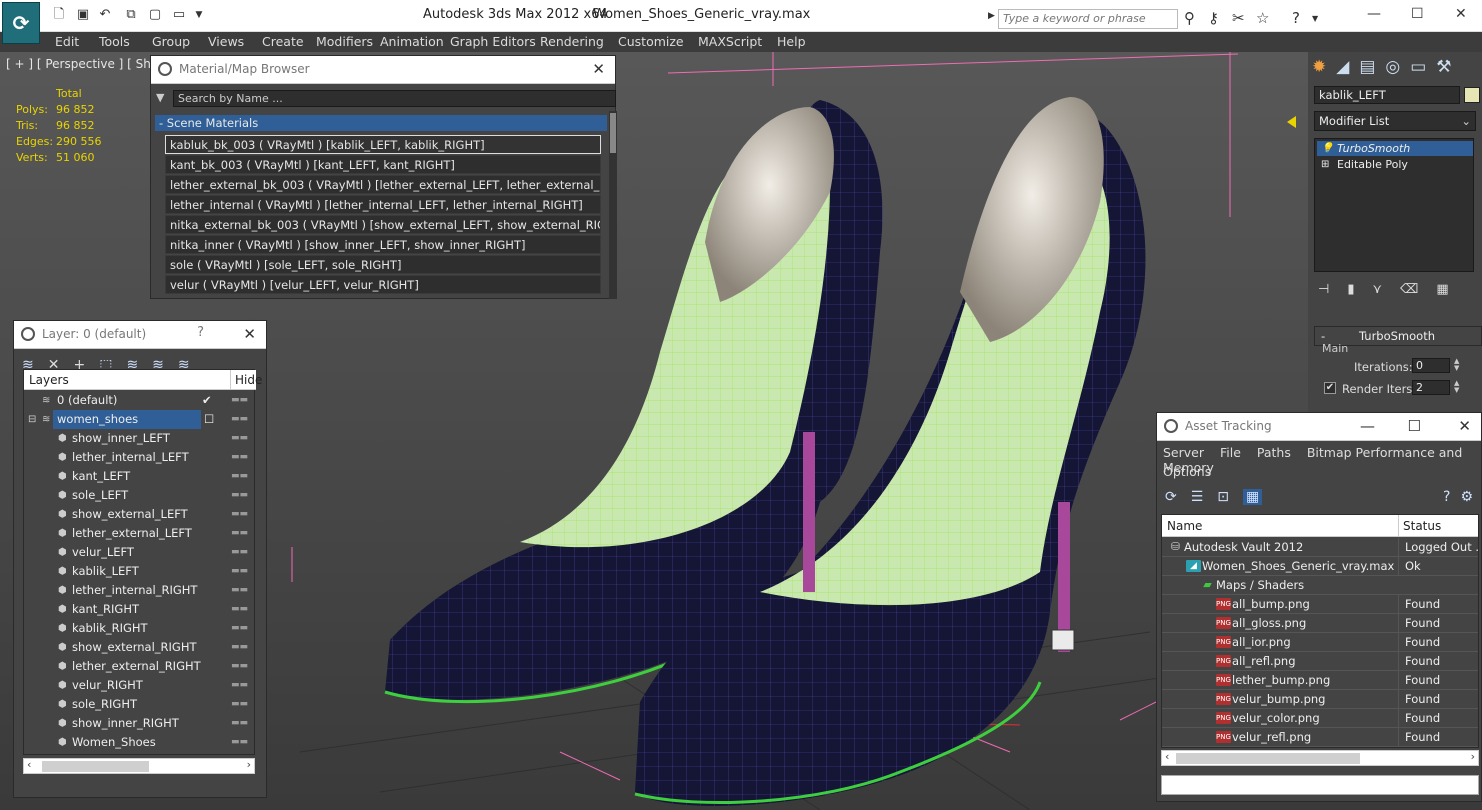 The width and height of the screenshot is (1482, 810). Describe the element at coordinates (1342, 67) in the screenshot. I see `modify-tab-icon: ◢` at that location.